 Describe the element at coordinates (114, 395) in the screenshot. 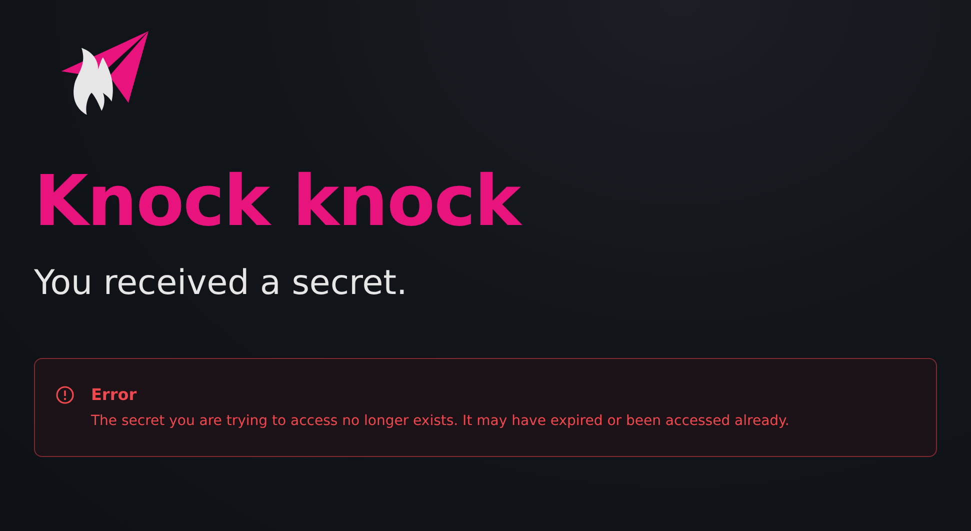

I see `alert-title: Error` at that location.